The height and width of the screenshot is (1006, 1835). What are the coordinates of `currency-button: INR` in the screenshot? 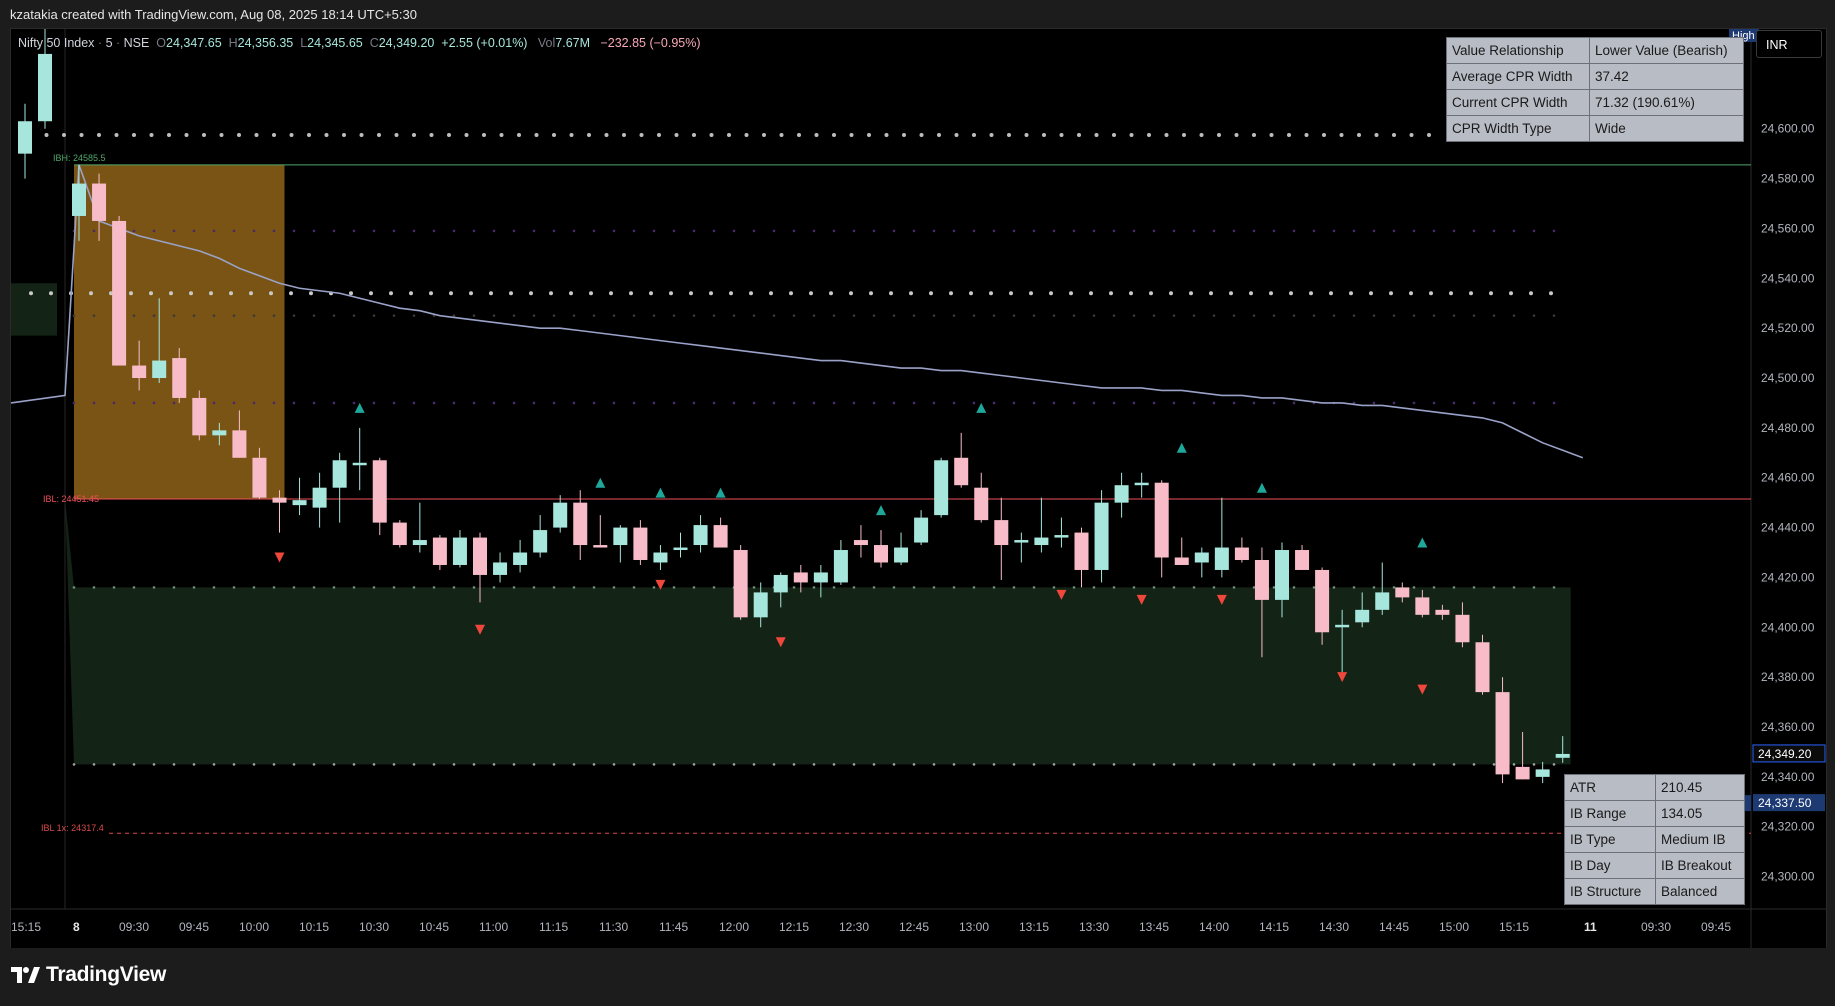 It's located at (1789, 44).